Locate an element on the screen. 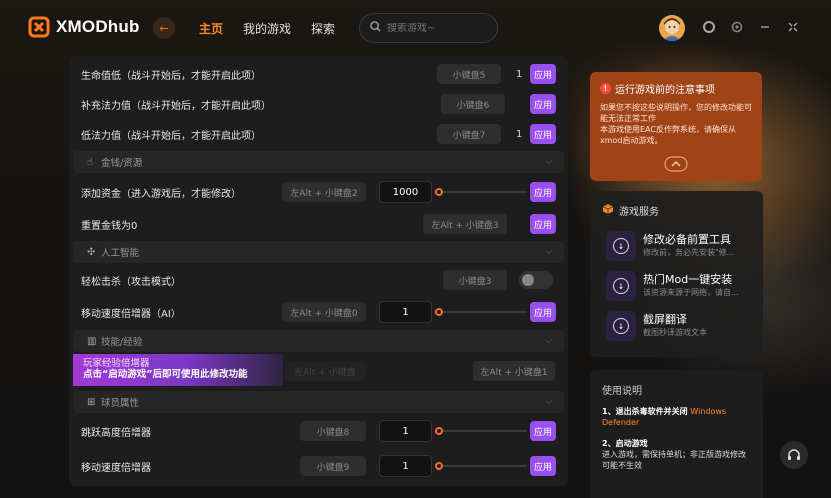 Image resolution: width=831 pixels, height=498 pixels. service-name: 修改必备前置工具 is located at coordinates (687, 239).